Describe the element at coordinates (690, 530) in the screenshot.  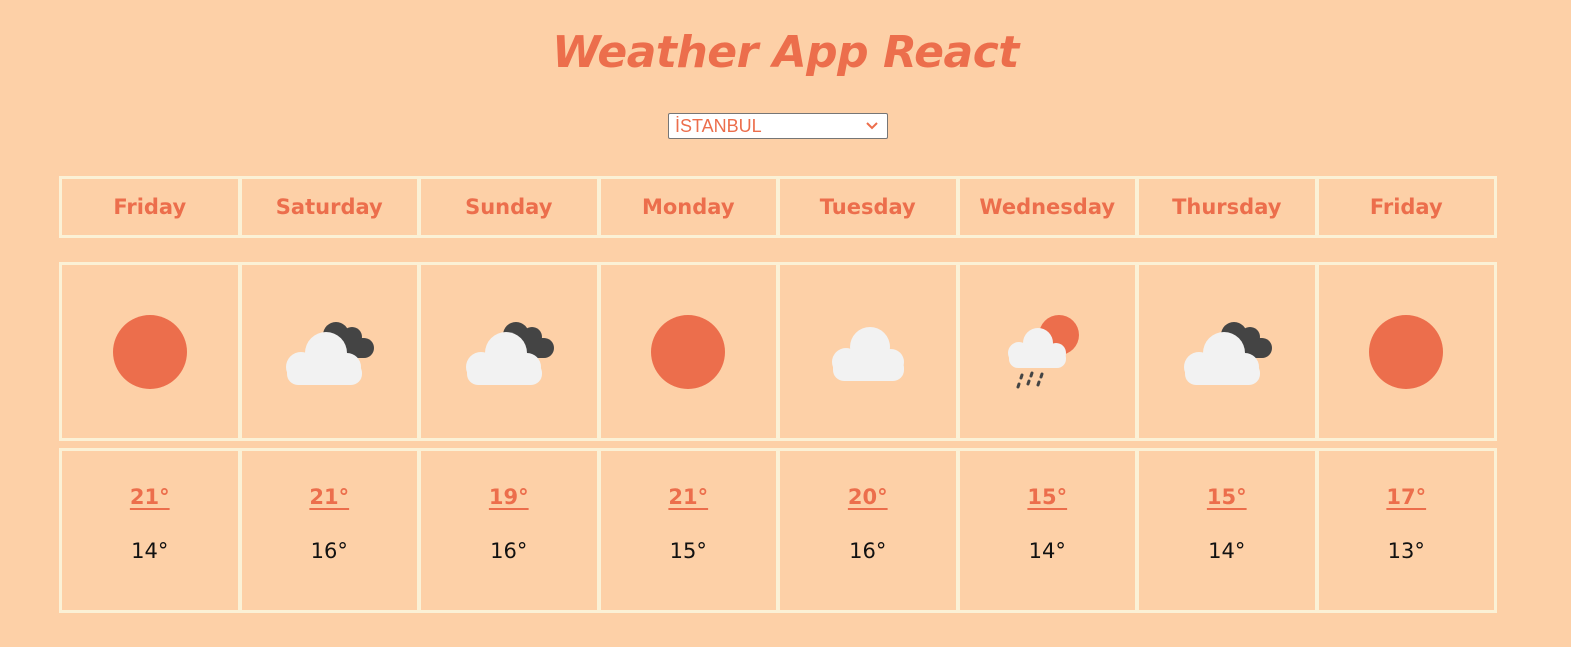
I see `temp-cell: 21° 15°` at that location.